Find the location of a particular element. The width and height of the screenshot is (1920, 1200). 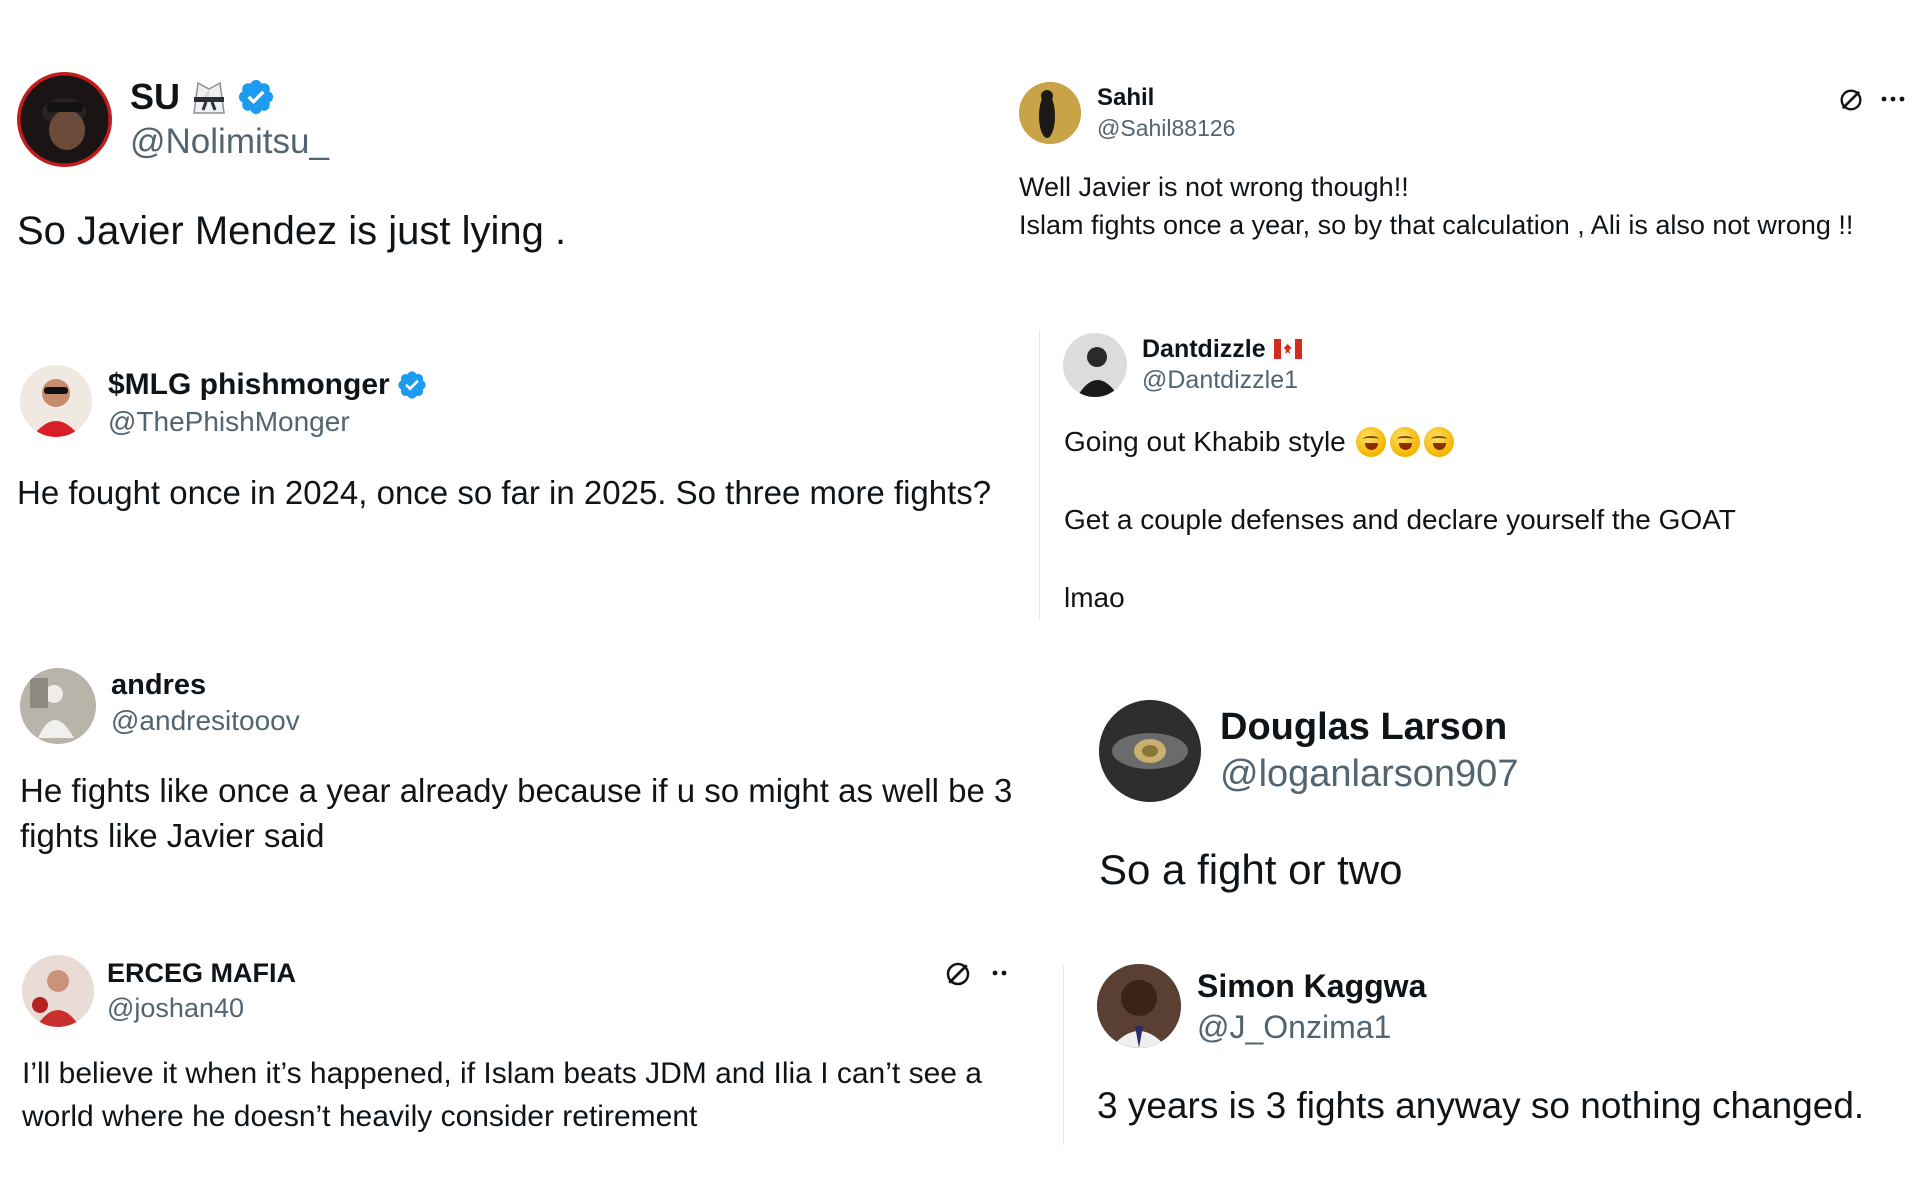

display-name: Simon Kaggwa is located at coordinates (1312, 985).